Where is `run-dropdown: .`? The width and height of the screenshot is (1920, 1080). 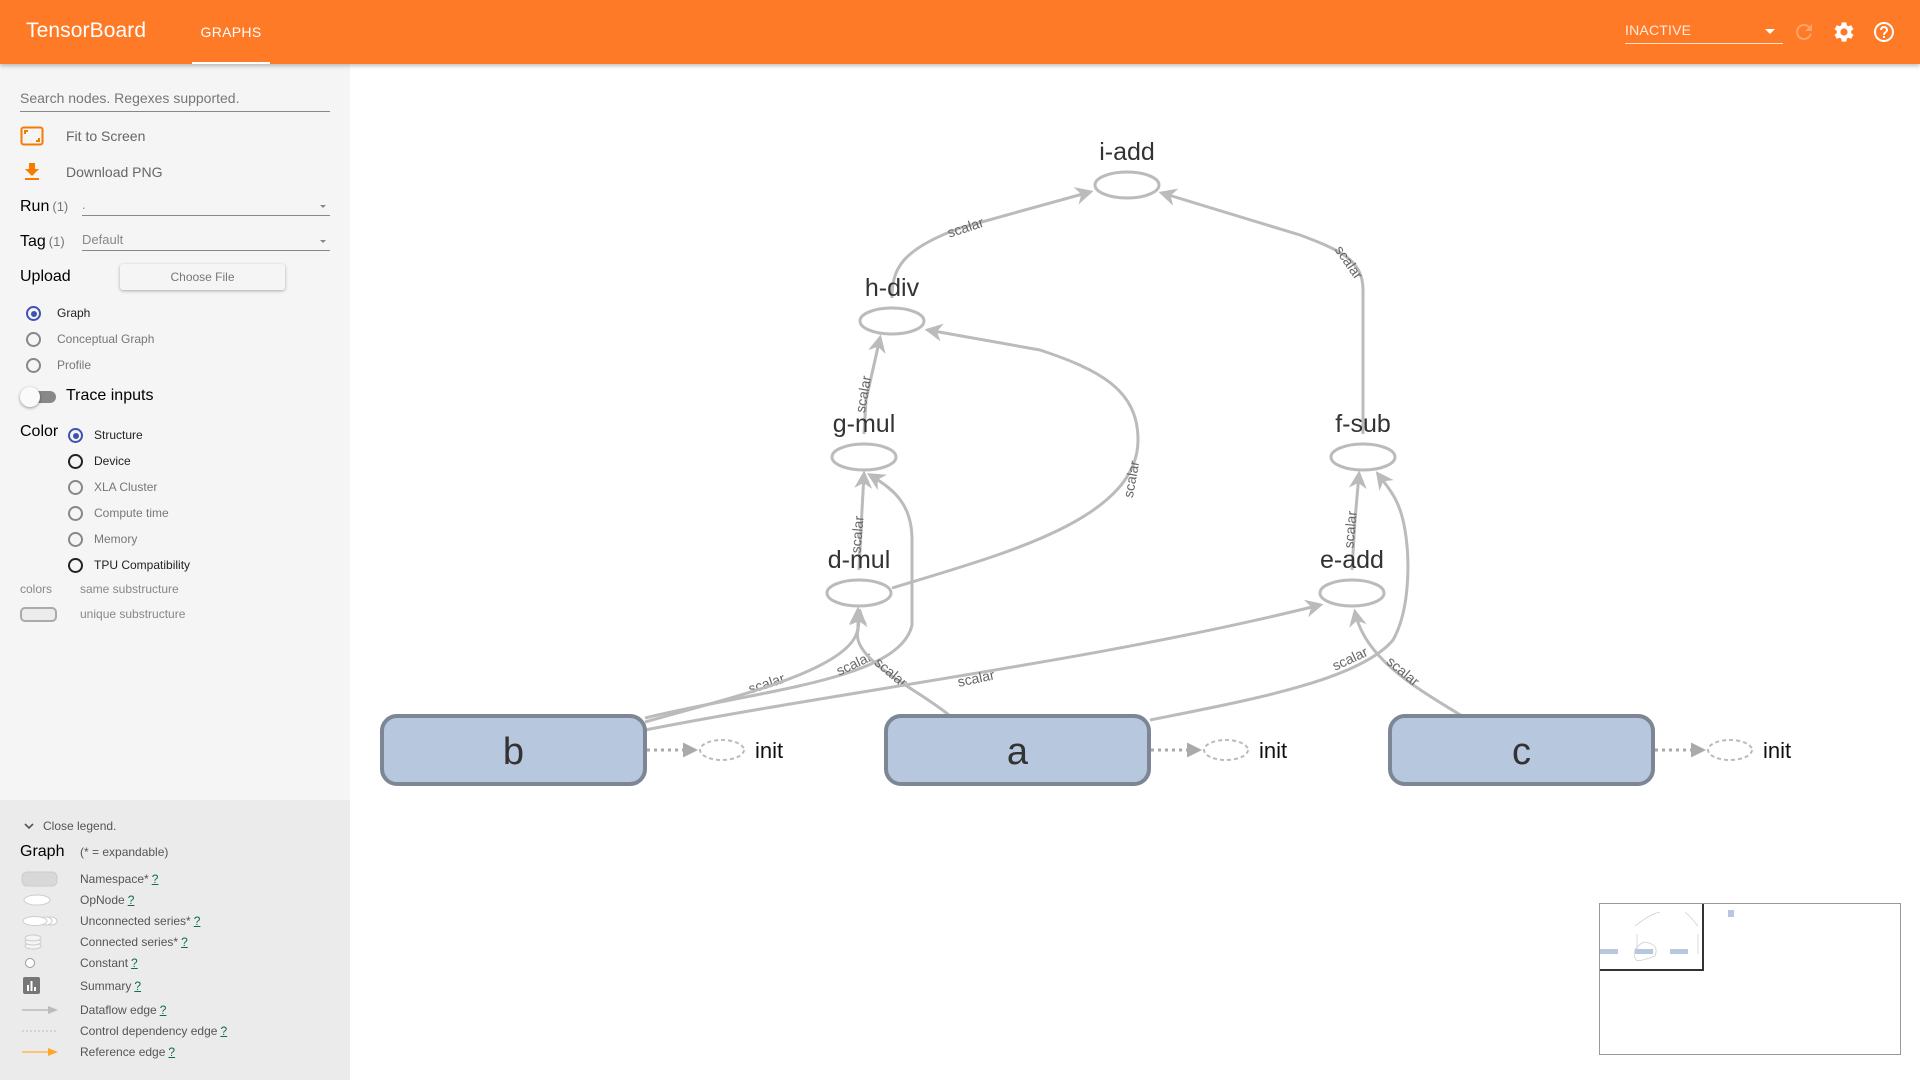
run-dropdown: . is located at coordinates (206, 206).